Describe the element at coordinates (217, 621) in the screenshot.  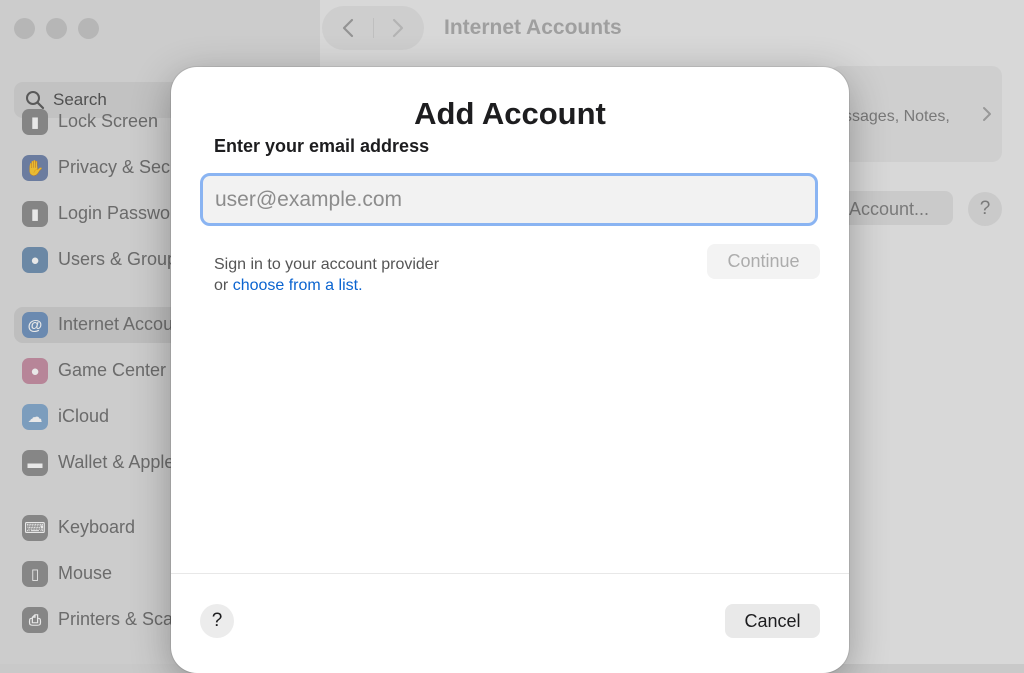
I see `help-button: ?` at that location.